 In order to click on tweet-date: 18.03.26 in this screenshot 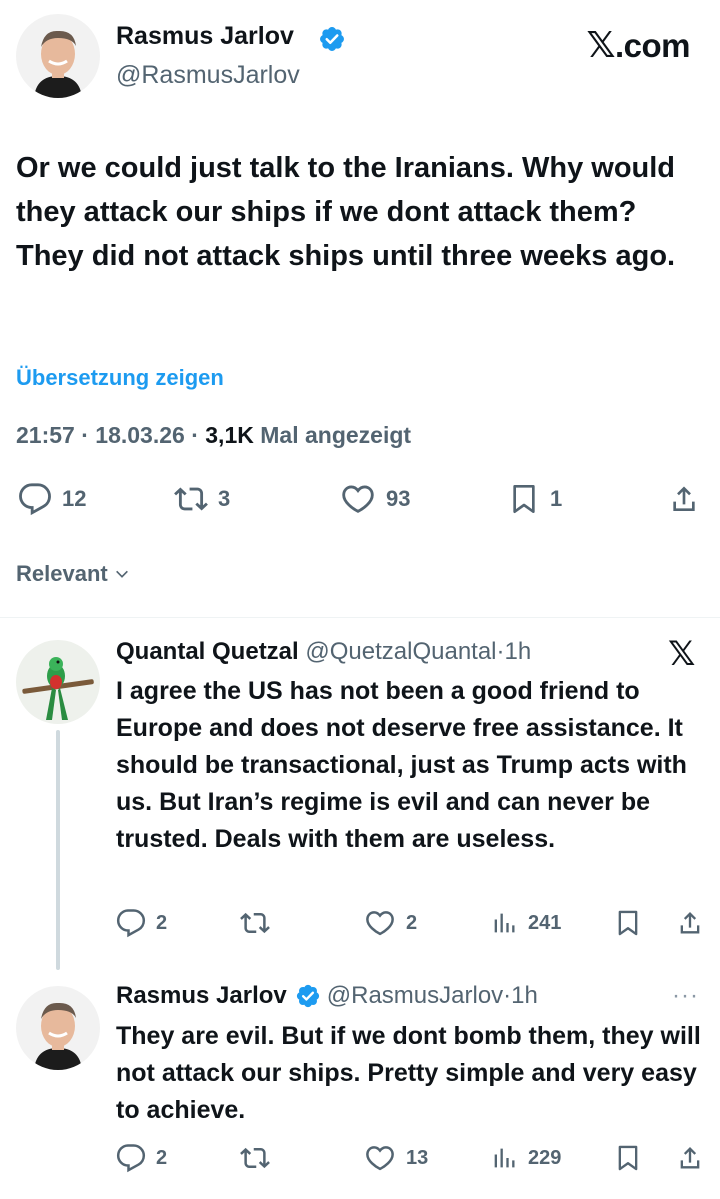, I will do `click(140, 435)`.